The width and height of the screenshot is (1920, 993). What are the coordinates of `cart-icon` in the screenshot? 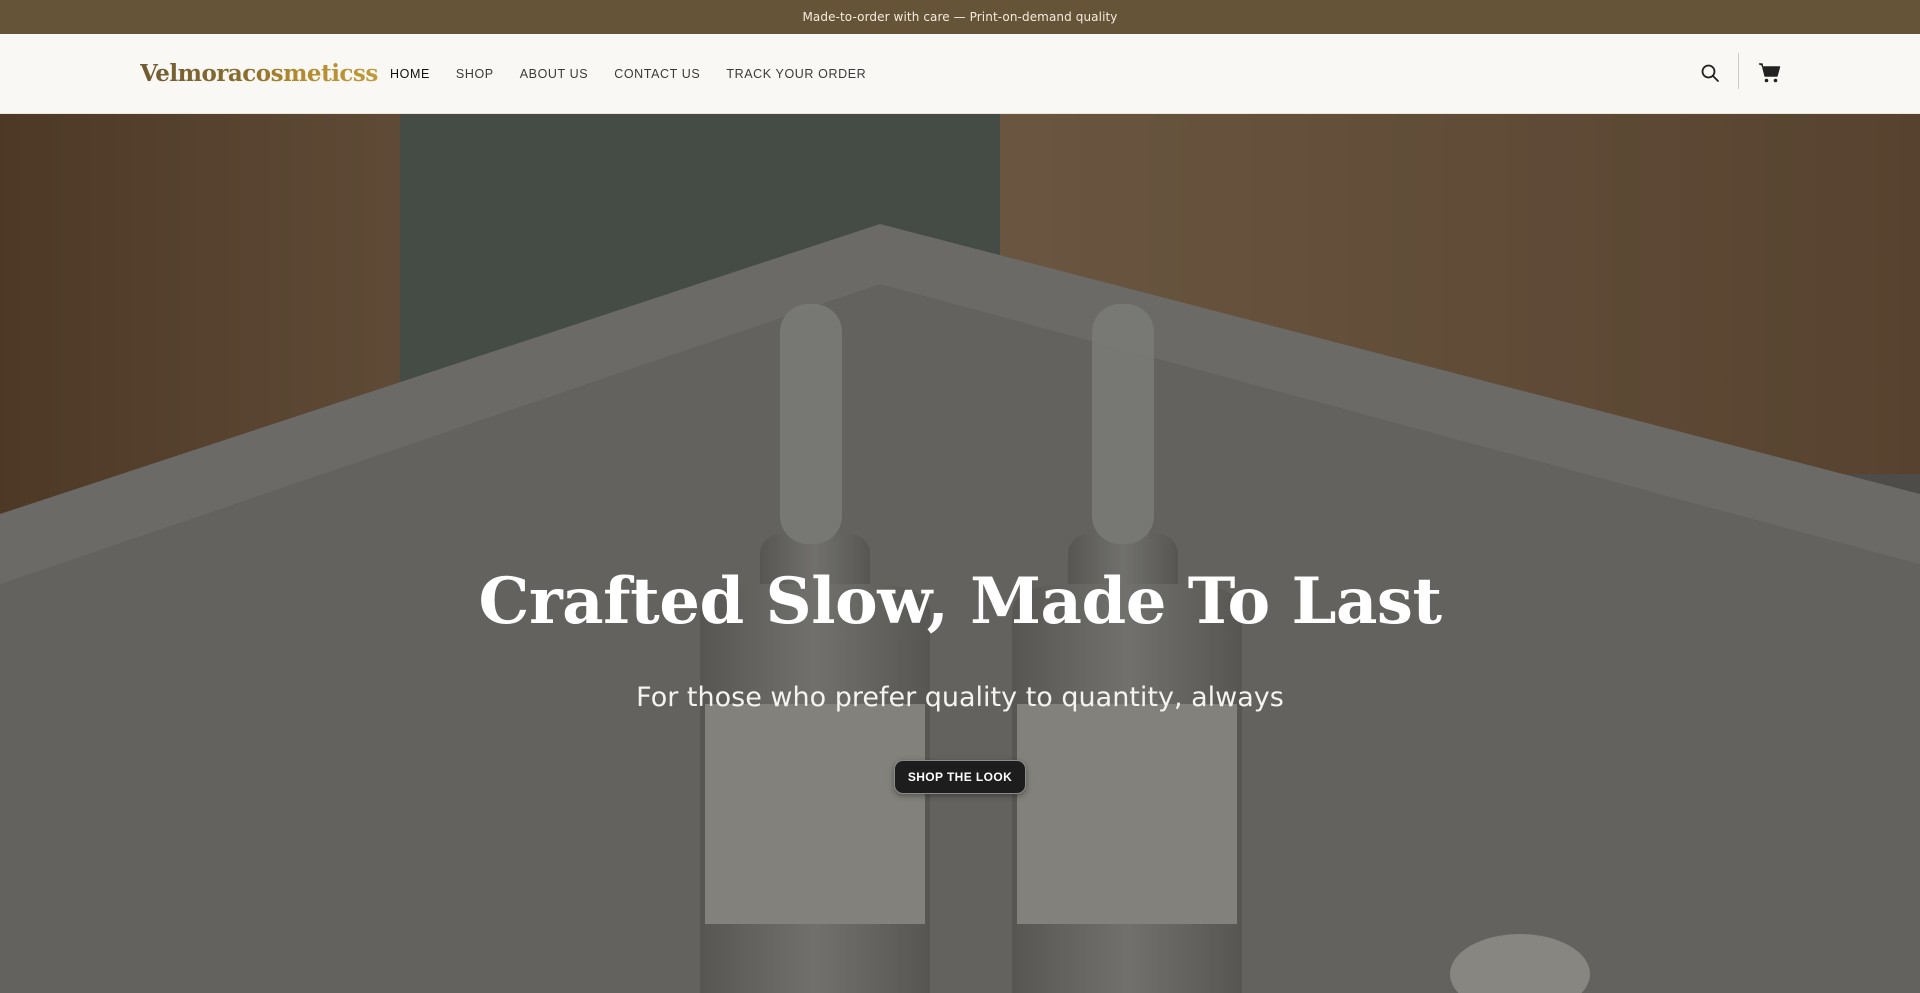 It's located at (1770, 73).